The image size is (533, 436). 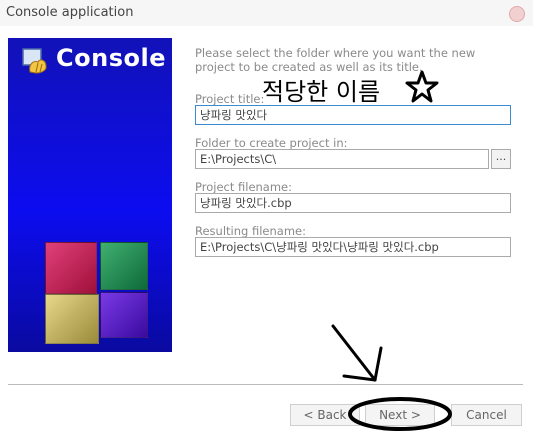 I want to click on annotation-overlay, so click(x=391, y=377).